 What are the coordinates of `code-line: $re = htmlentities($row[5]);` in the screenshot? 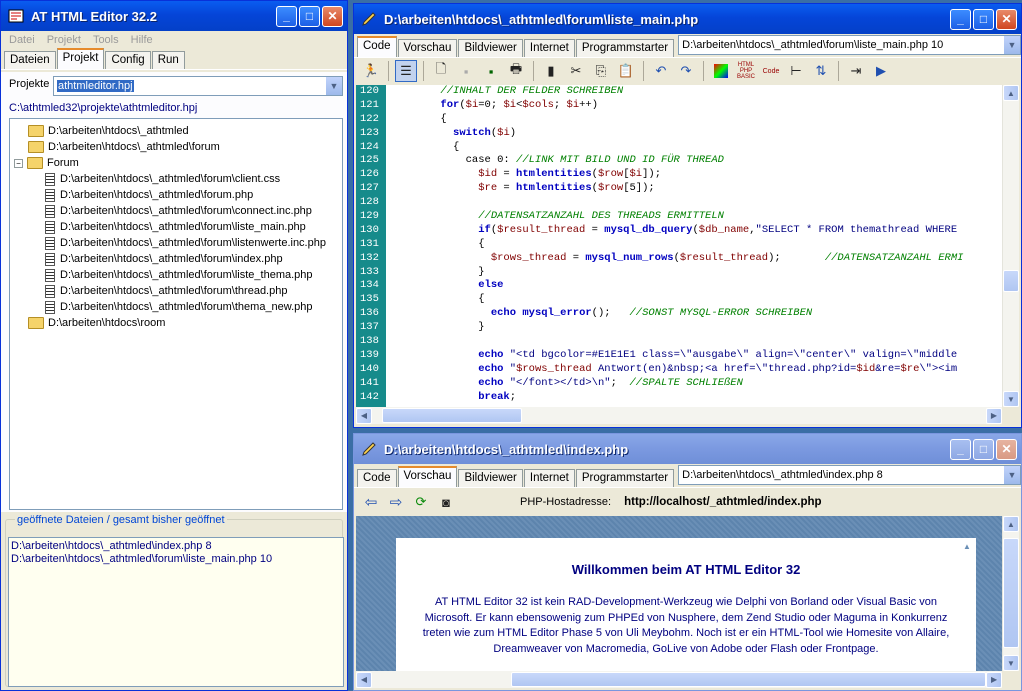 It's located at (696, 189).